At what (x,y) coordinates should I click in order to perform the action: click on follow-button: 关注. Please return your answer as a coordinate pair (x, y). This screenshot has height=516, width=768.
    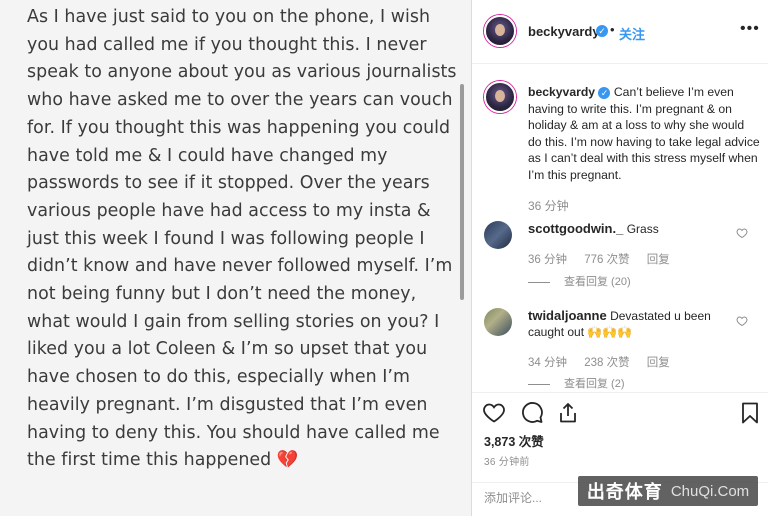
    Looking at the image, I should click on (632, 33).